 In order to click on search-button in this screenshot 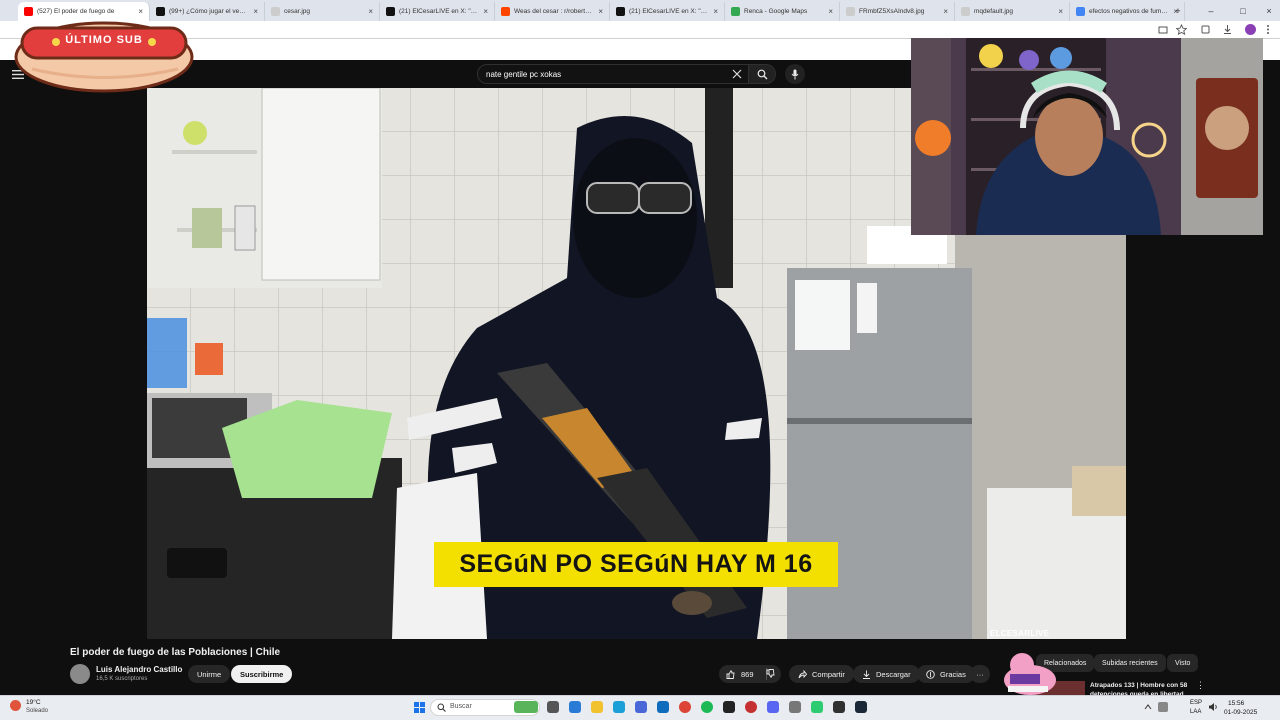, I will do `click(762, 74)`.